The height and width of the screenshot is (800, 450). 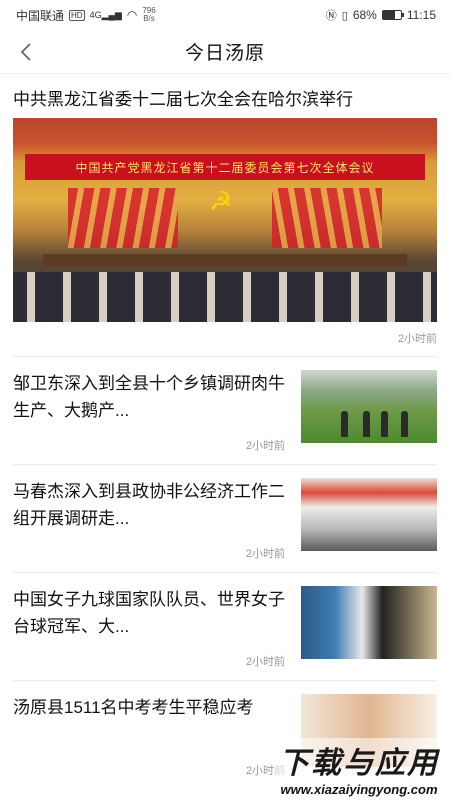 What do you see at coordinates (86, 15) in the screenshot?
I see `status-left: 中国联通 HD 4G▂▄▆ ◠ 796 B/s` at bounding box center [86, 15].